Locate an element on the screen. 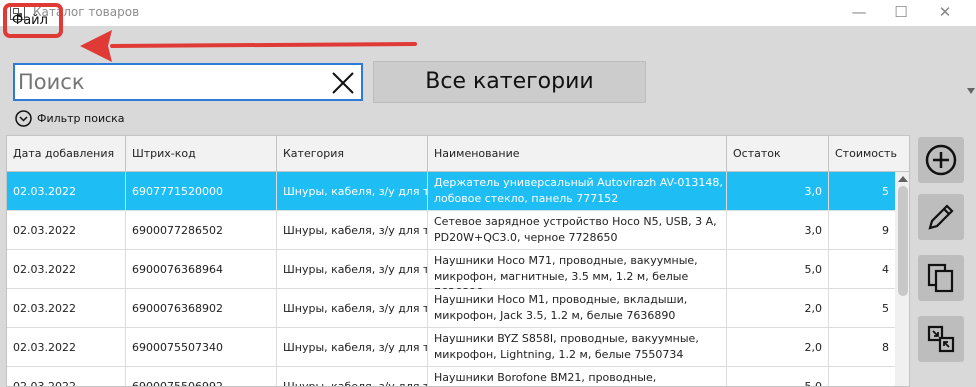 The width and height of the screenshot is (976, 387). search-filter-label: Фильтр поиска is located at coordinates (81, 118).